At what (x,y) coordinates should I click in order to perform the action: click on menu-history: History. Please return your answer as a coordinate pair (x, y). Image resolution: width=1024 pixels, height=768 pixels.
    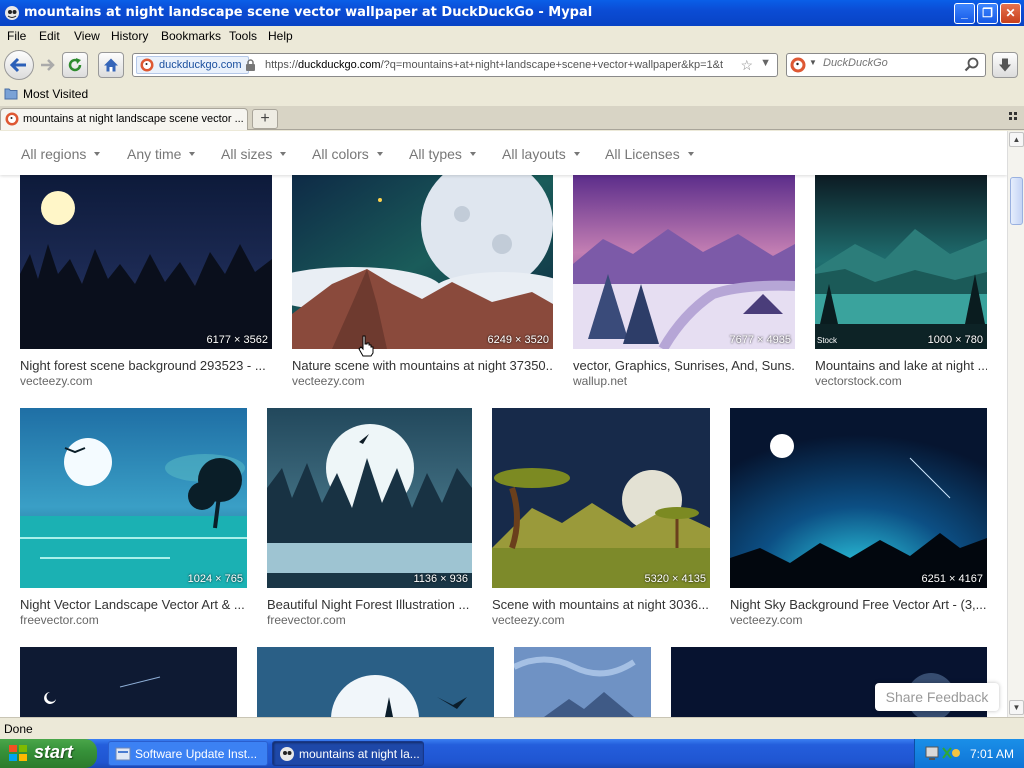
    Looking at the image, I should click on (129, 36).